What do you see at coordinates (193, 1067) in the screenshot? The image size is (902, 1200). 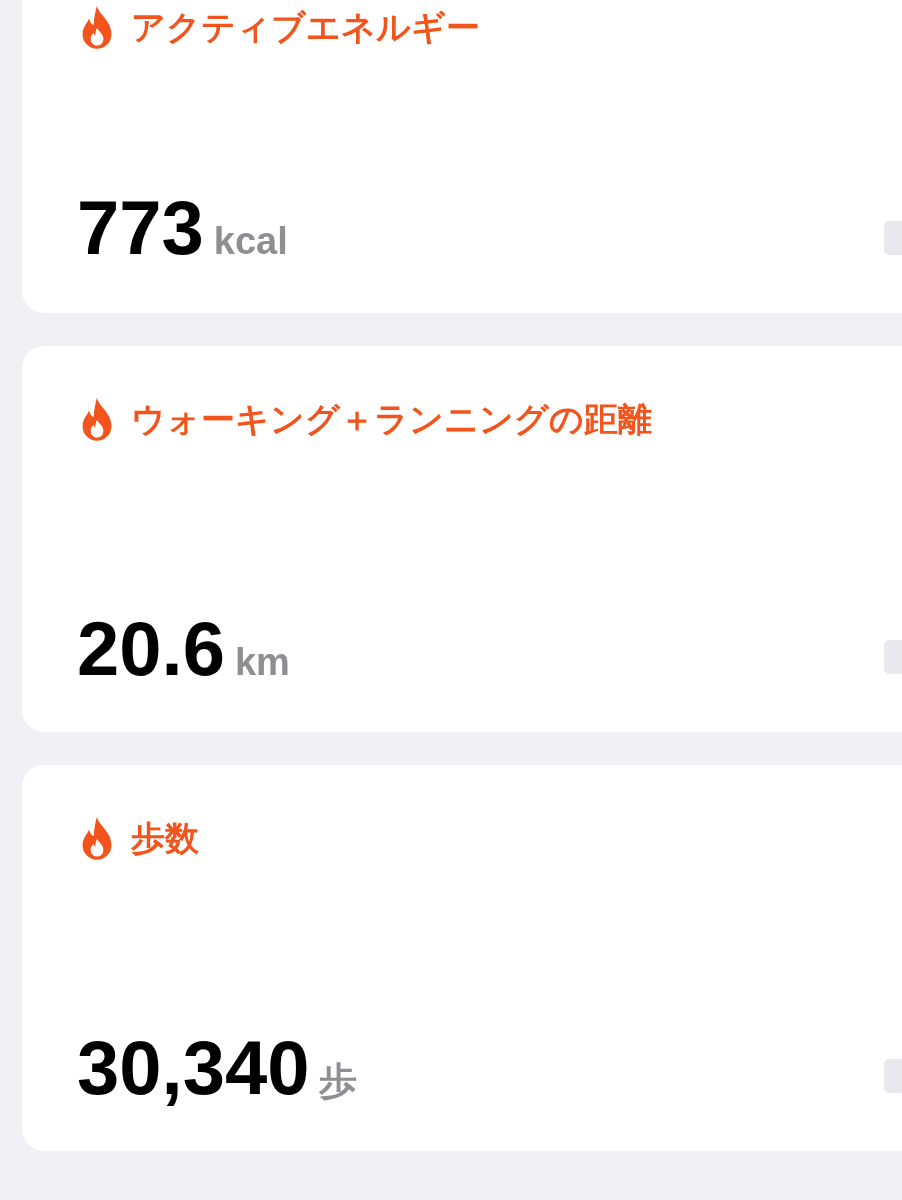 I see `metric-value: 30,340` at bounding box center [193, 1067].